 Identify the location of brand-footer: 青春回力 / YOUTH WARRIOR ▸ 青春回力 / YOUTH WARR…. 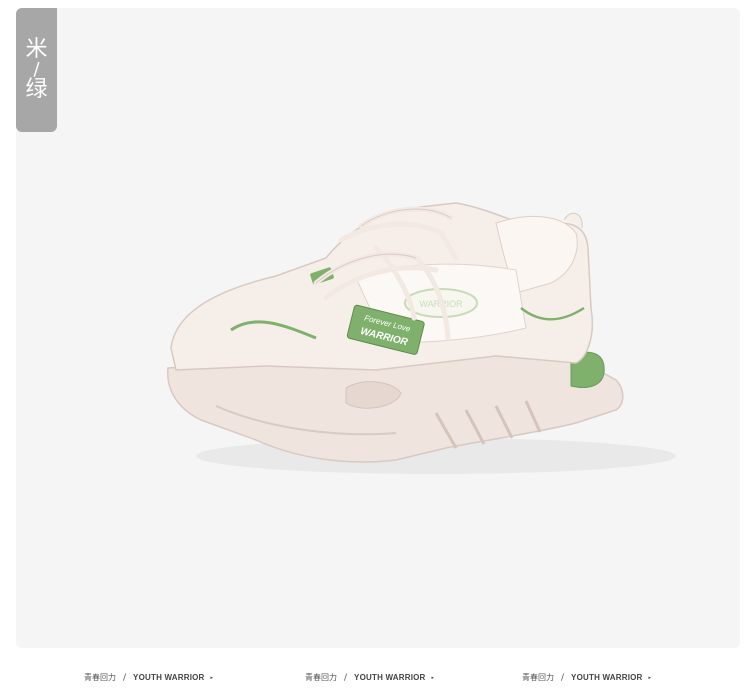
(375, 682).